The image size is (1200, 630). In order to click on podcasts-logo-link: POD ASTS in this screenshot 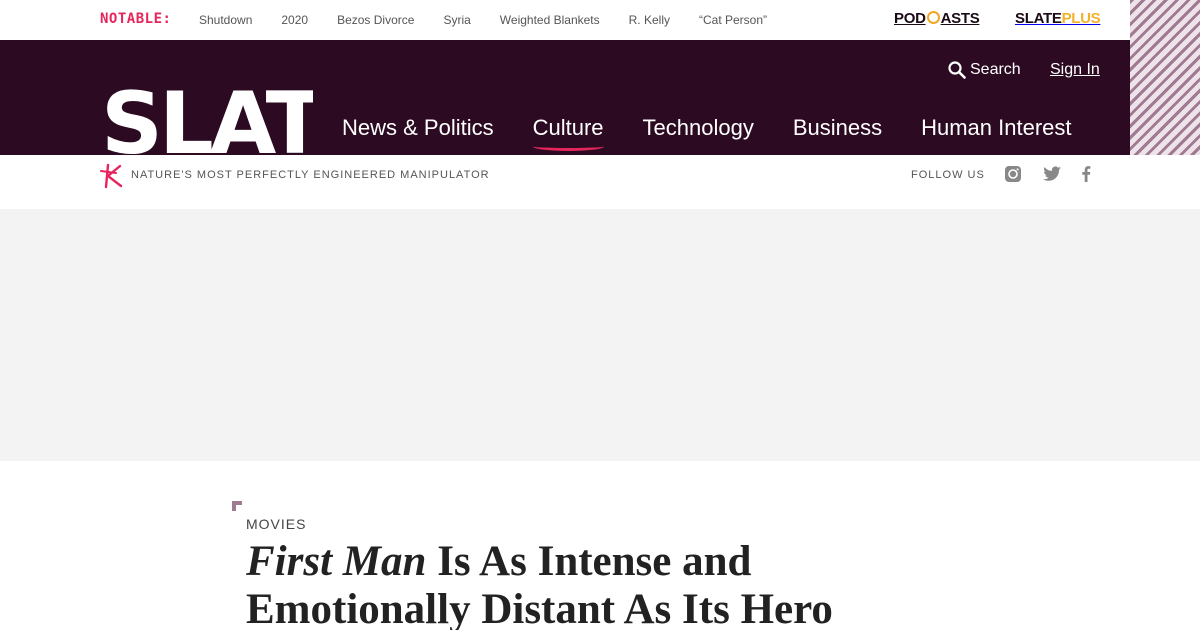, I will do `click(937, 18)`.